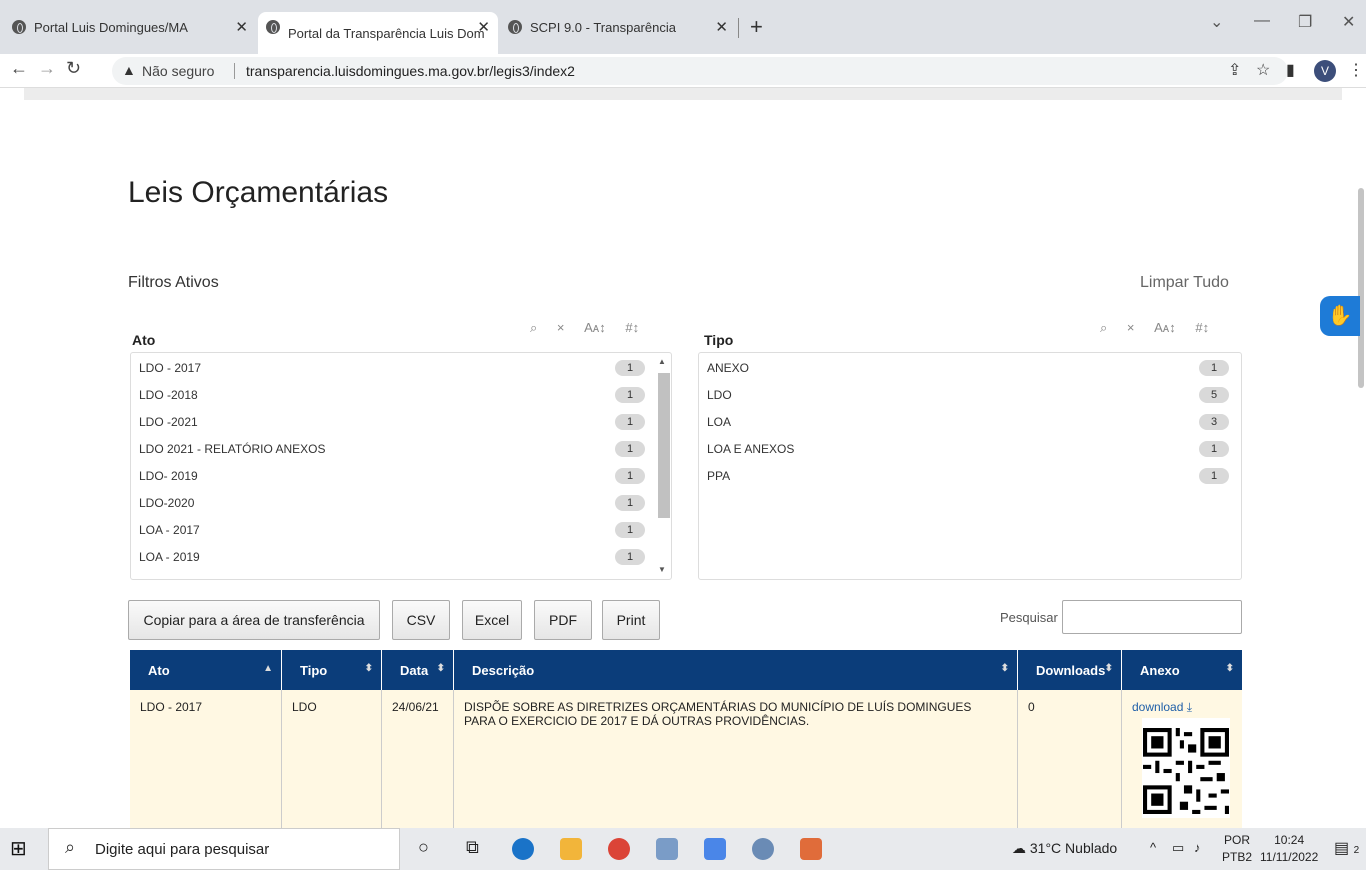  I want to click on facet-scrollbar: ▲ ▼, so click(661, 467).